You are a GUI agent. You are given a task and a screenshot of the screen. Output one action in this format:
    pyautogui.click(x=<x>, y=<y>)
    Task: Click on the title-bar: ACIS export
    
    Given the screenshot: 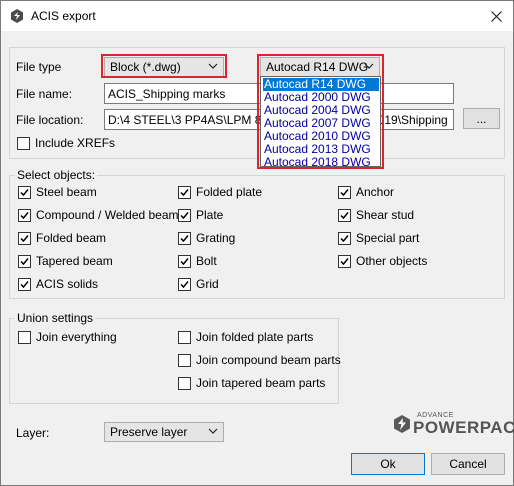 What is the action you would take?
    pyautogui.click(x=257, y=16)
    